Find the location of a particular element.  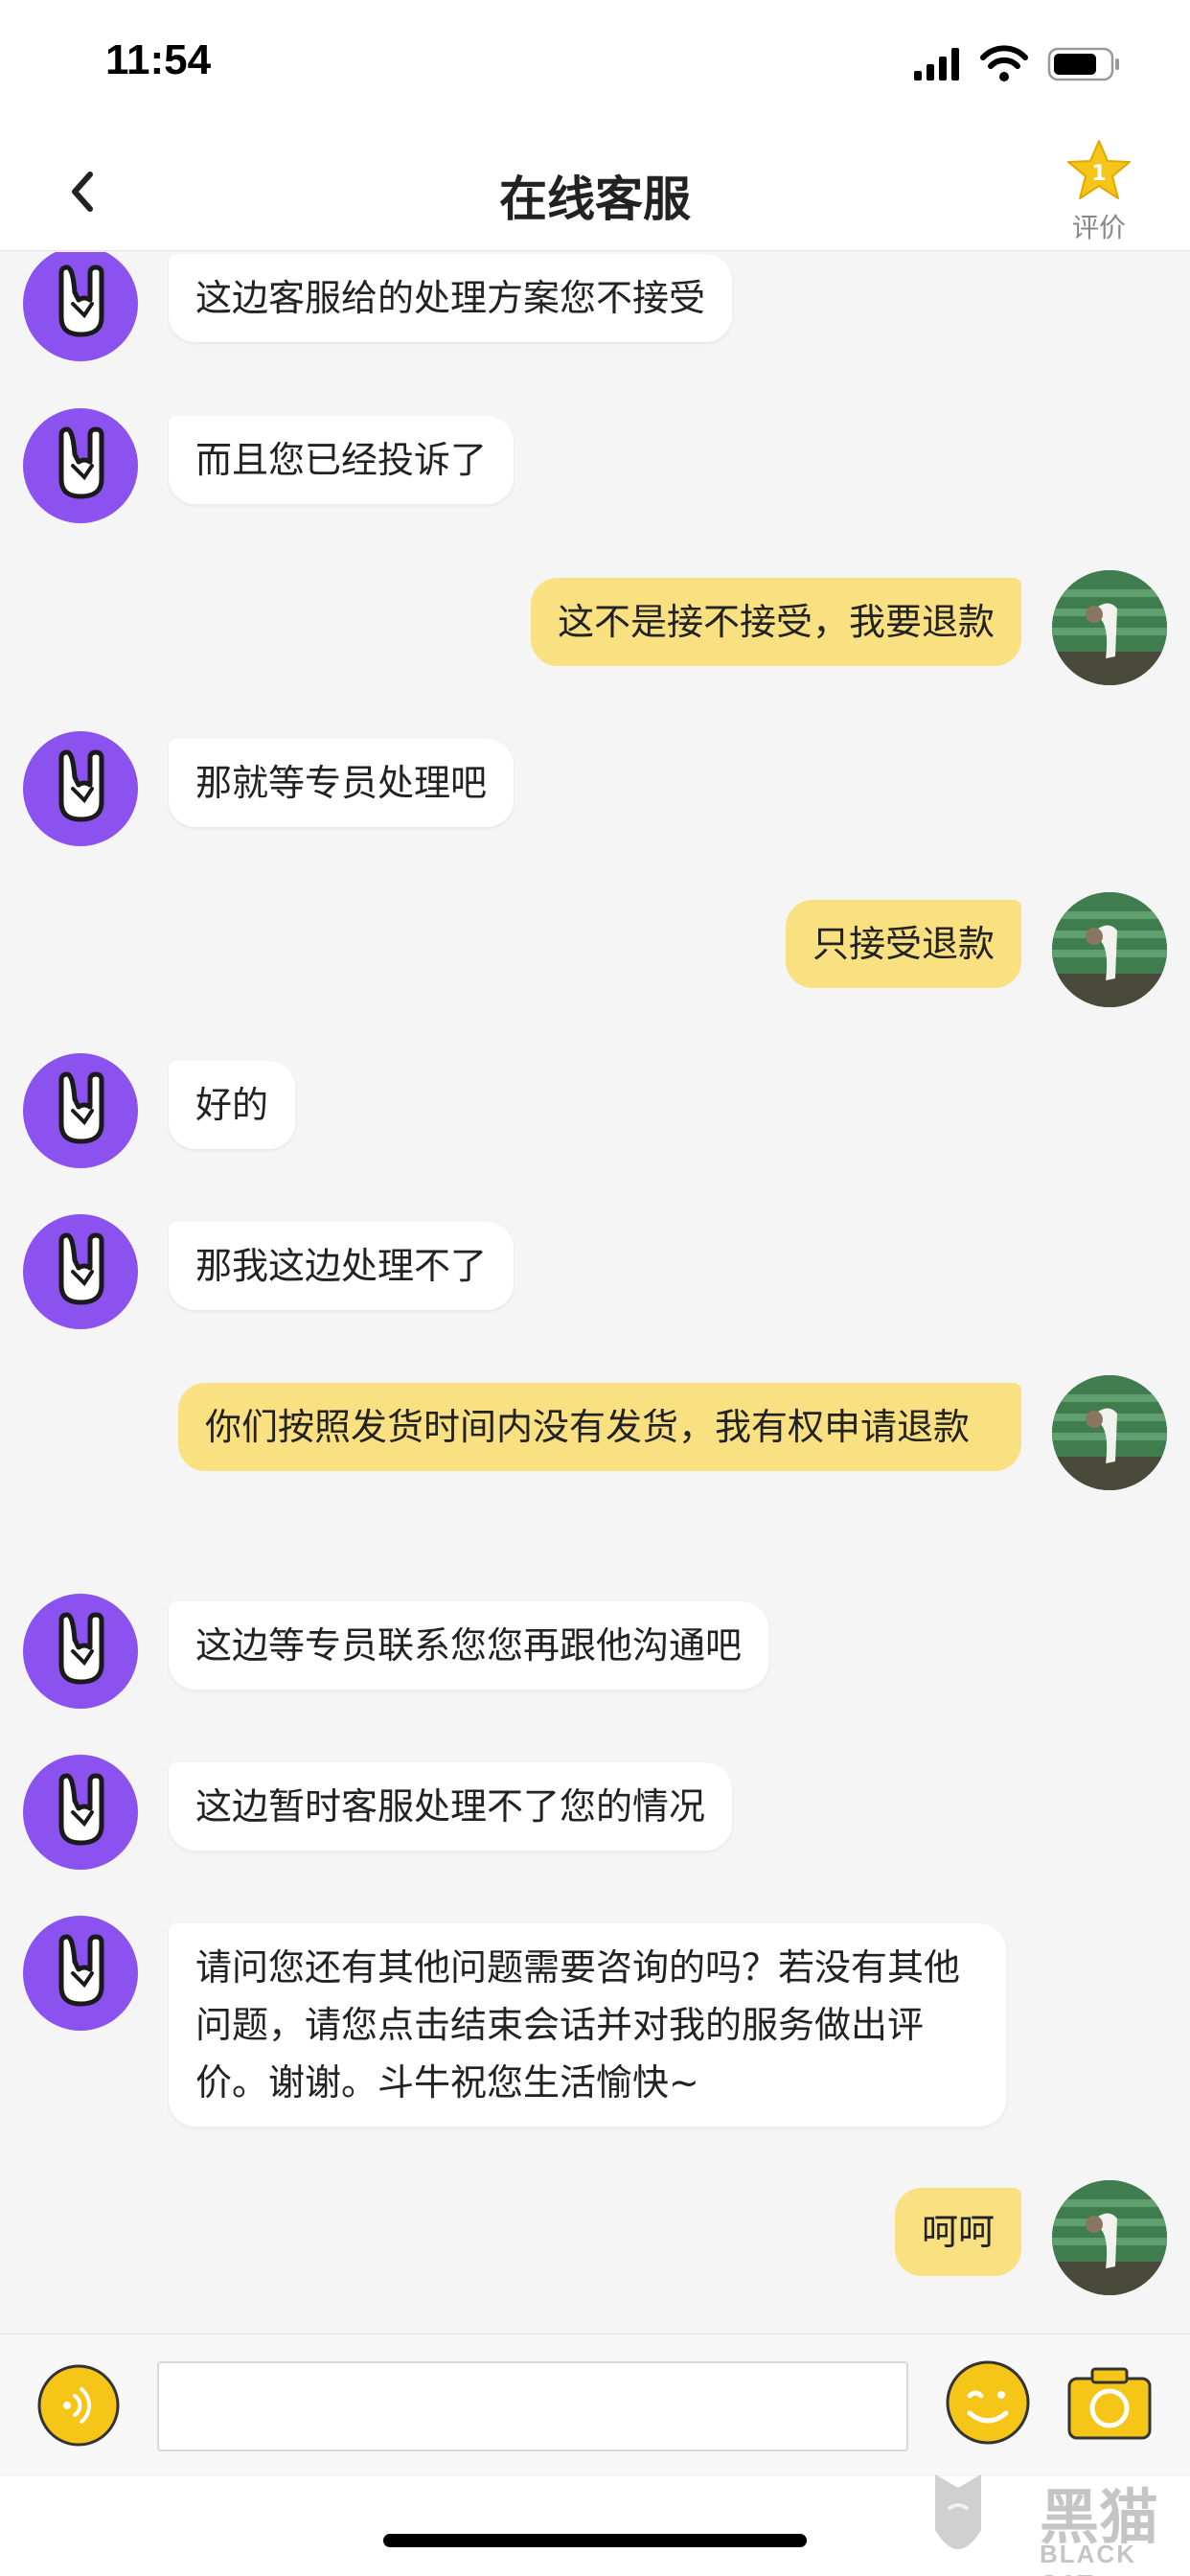

user-message-bubble: 这不是接不接受，我要退款 is located at coordinates (776, 622).